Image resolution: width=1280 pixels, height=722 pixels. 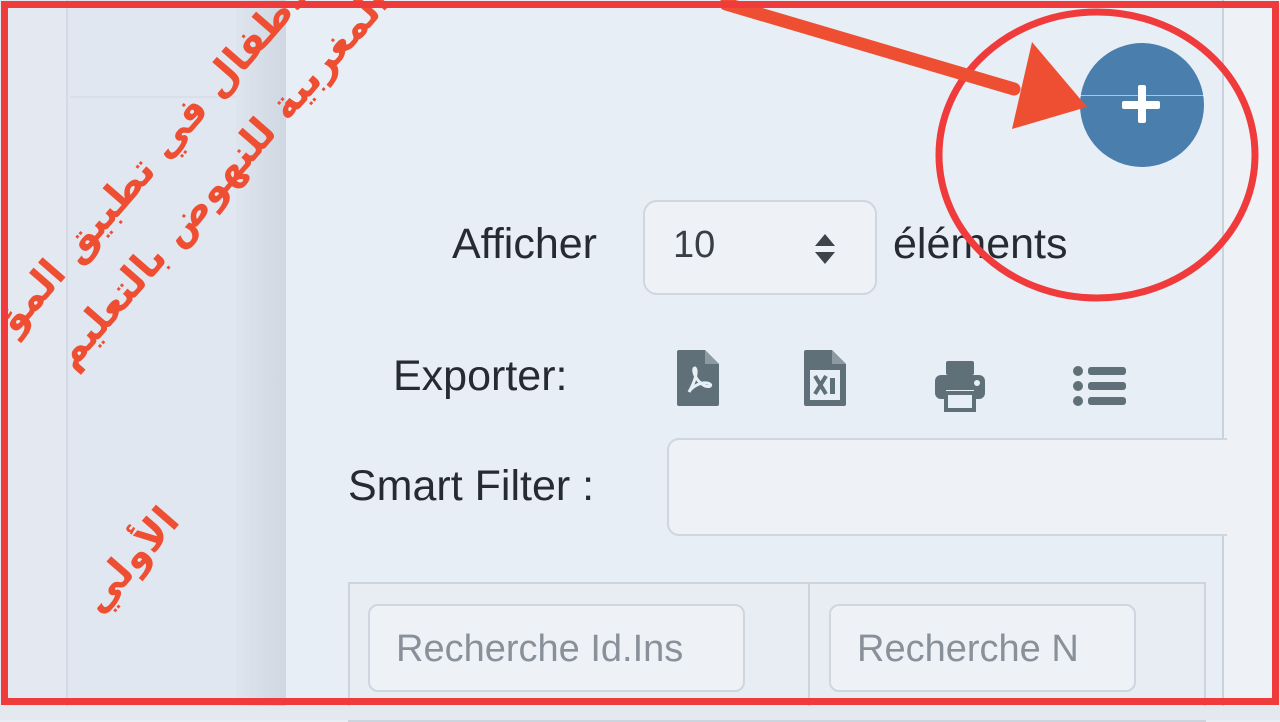 What do you see at coordinates (1142, 105) in the screenshot?
I see `add-button` at bounding box center [1142, 105].